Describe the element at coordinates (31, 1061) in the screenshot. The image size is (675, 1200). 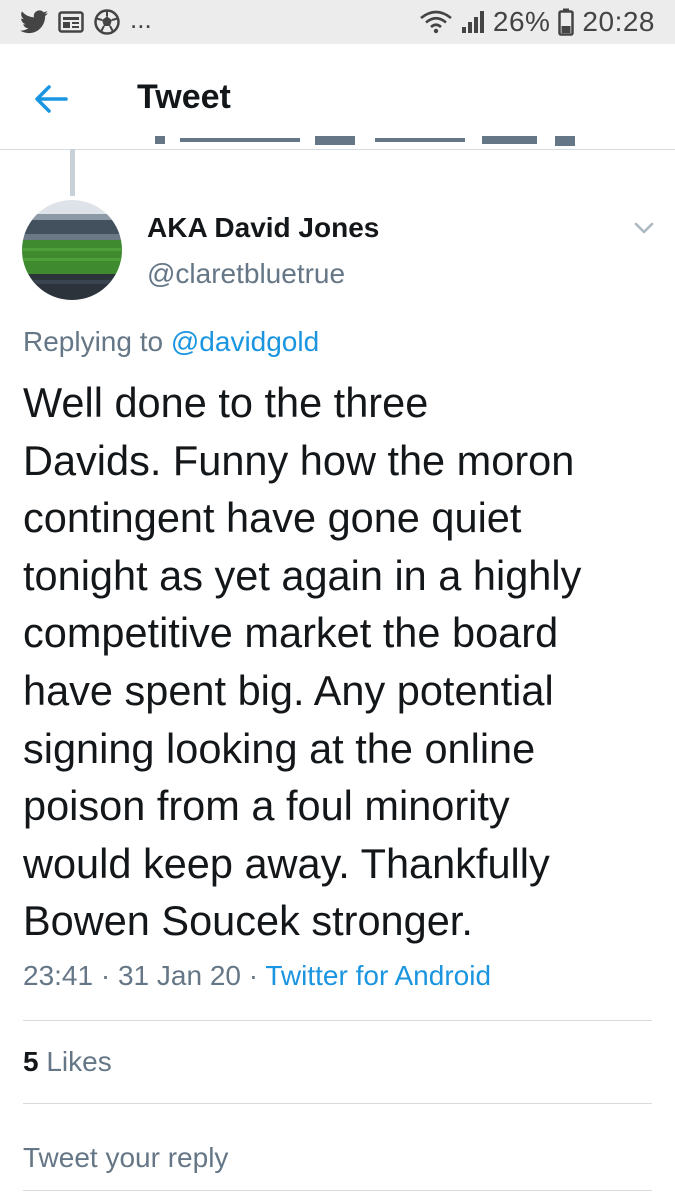
I see `likes-count: 5` at that location.